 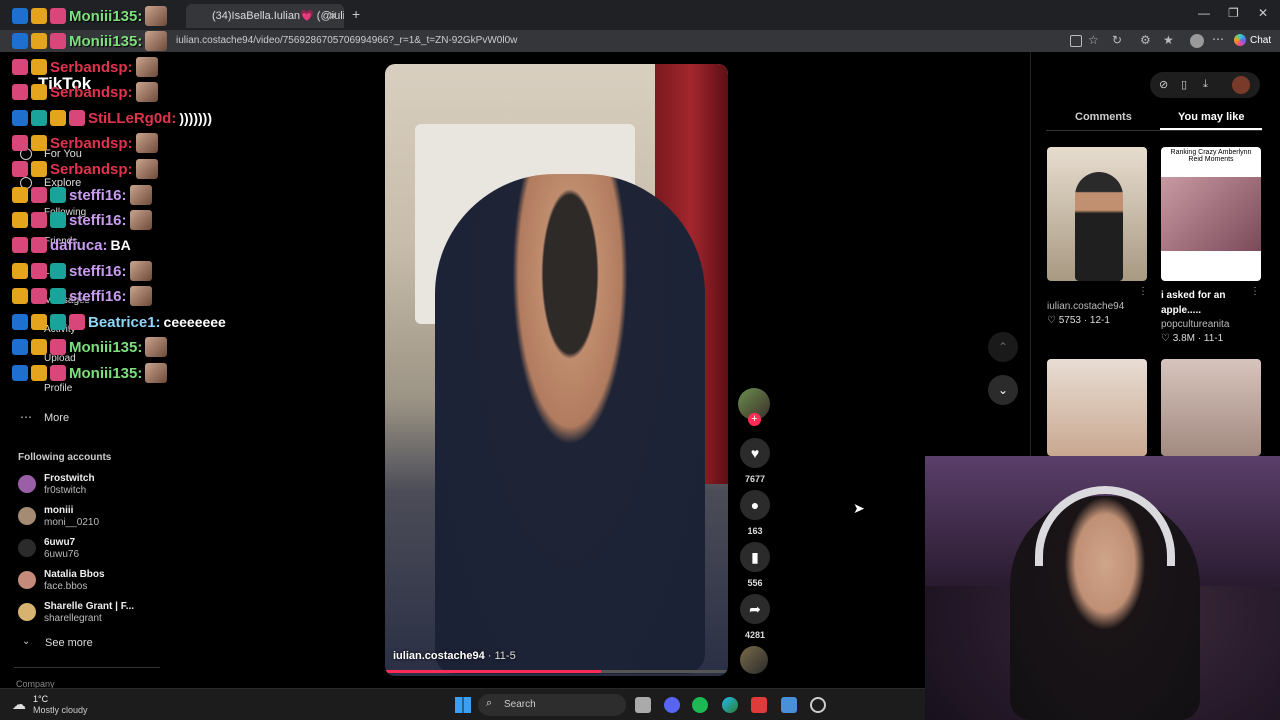 What do you see at coordinates (1204, 13) in the screenshot?
I see `minimize-icon: —` at bounding box center [1204, 13].